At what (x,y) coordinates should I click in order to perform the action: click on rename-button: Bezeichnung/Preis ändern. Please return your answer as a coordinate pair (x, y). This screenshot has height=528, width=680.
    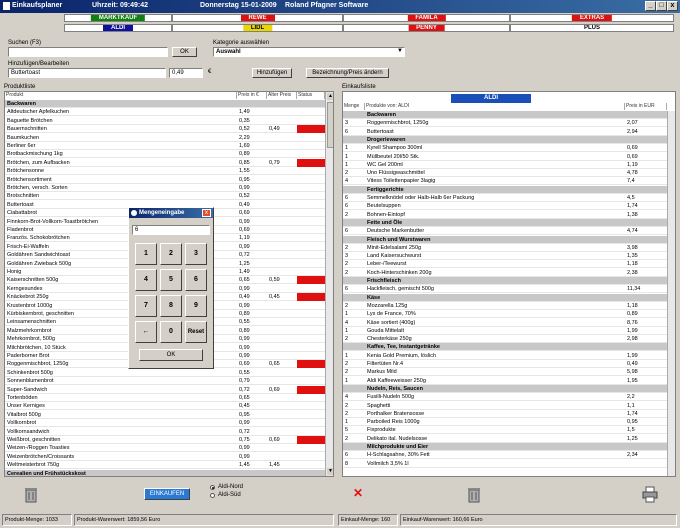
    Looking at the image, I should click on (347, 73).